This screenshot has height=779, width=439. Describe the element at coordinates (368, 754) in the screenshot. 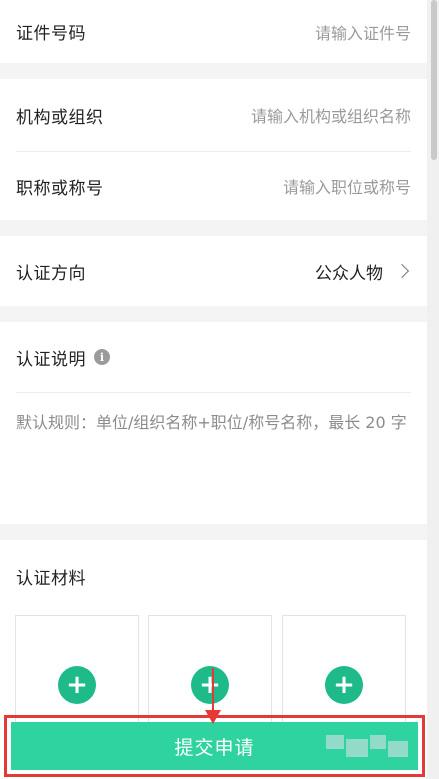

I see `watermark` at that location.